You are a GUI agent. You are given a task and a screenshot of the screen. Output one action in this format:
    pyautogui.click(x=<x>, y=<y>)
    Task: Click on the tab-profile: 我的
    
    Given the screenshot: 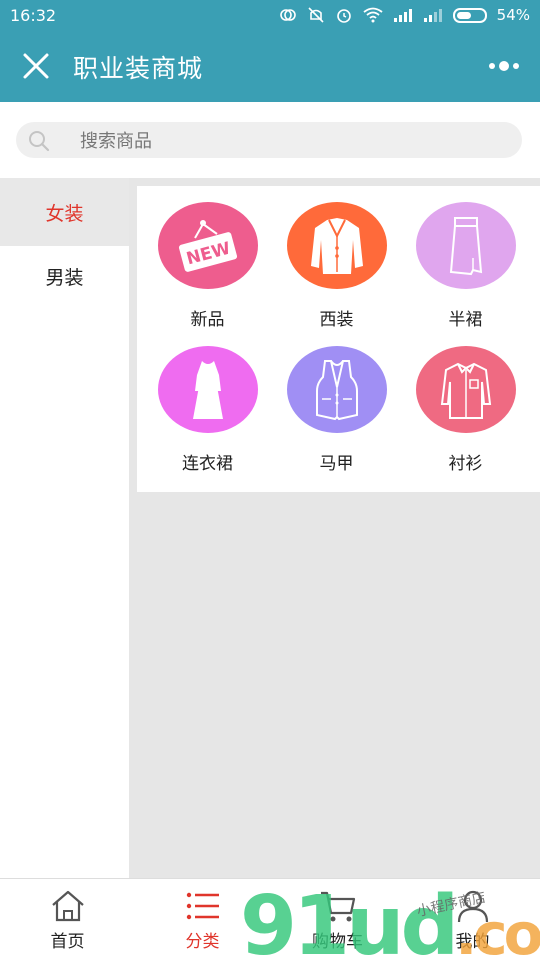 What is the action you would take?
    pyautogui.click(x=472, y=920)
    